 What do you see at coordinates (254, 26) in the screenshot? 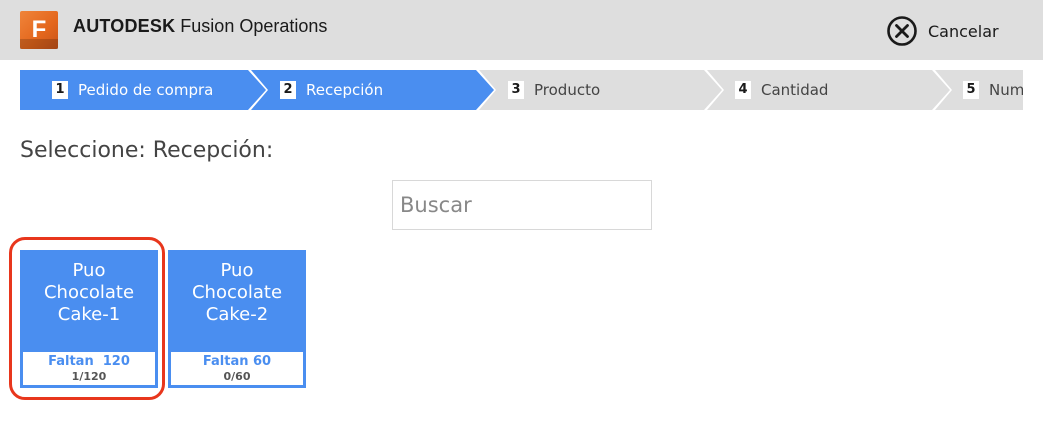
I see `product-name: Fusion Operations` at bounding box center [254, 26].